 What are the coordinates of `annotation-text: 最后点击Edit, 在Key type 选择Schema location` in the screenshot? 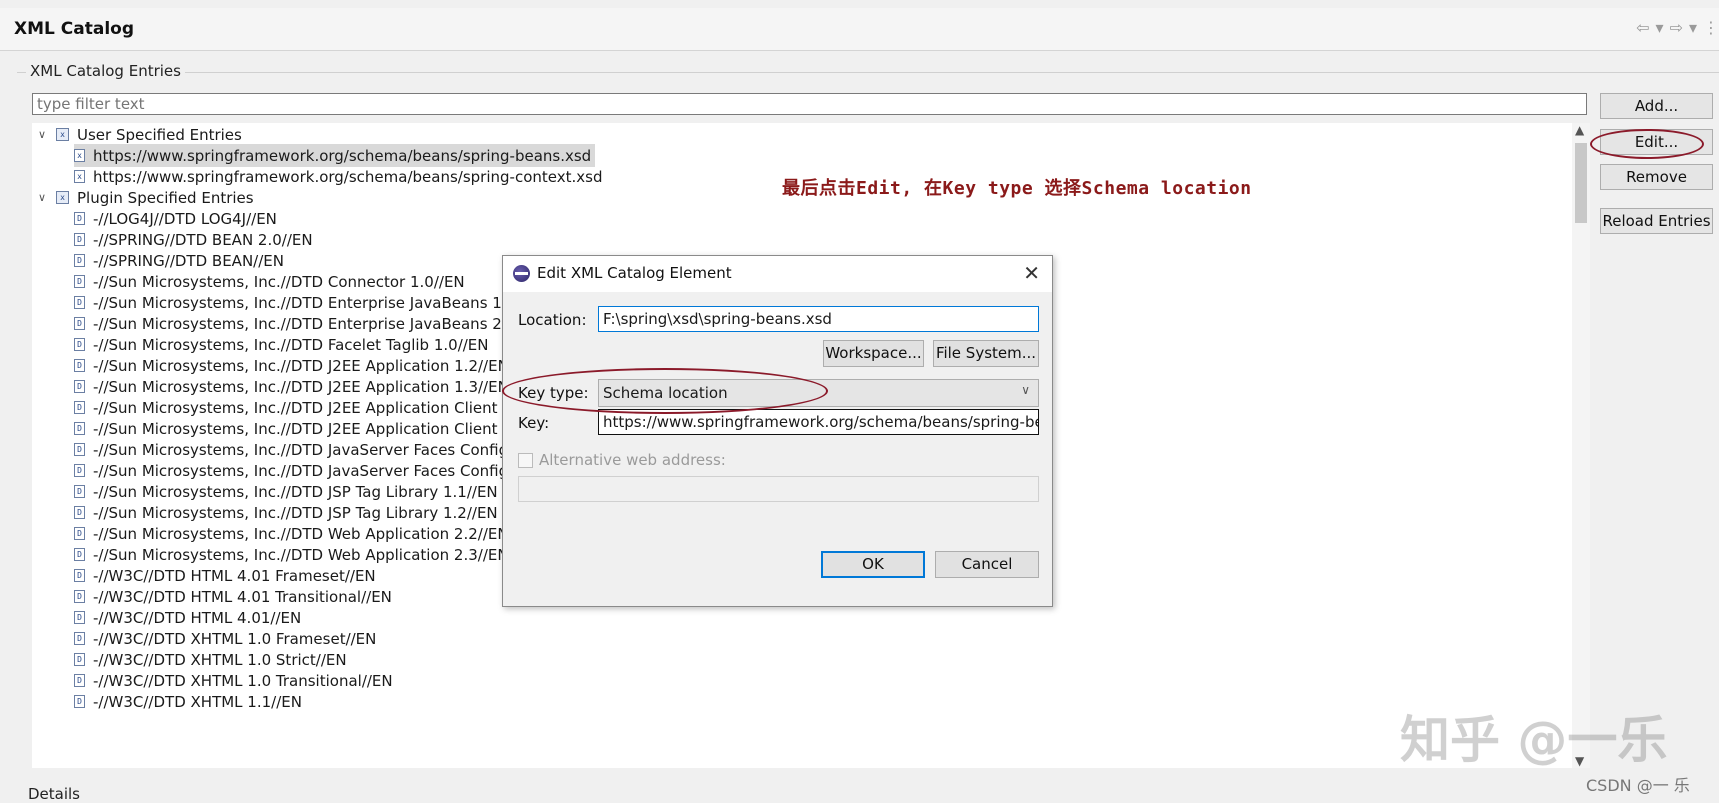 It's located at (1017, 188).